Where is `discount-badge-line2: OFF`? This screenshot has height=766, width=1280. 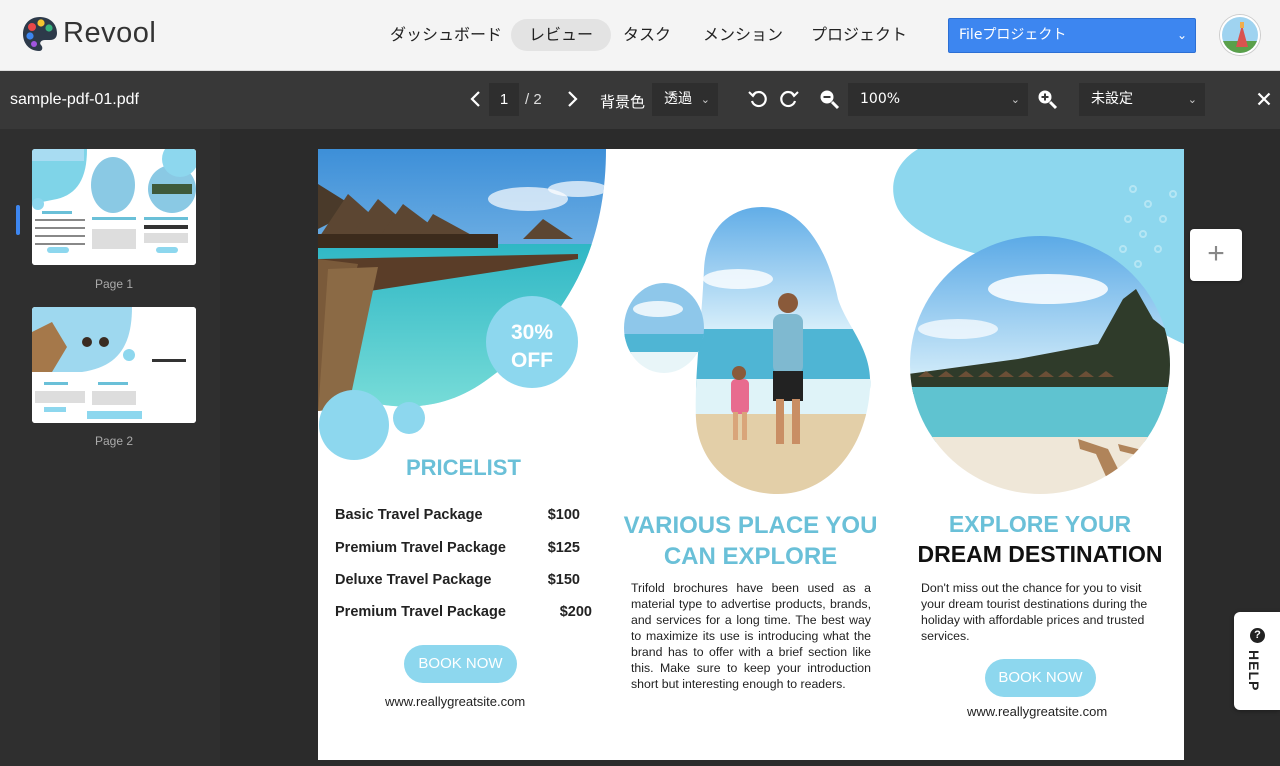
discount-badge-line2: OFF is located at coordinates (532, 360).